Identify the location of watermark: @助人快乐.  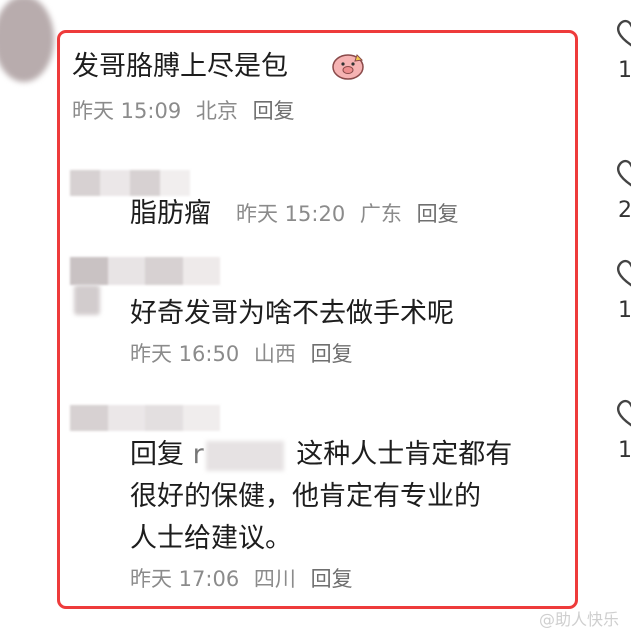
(578, 619).